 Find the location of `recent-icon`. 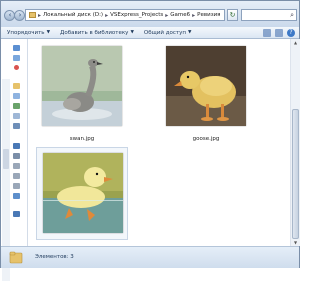

recent-icon is located at coordinates (16, 67).